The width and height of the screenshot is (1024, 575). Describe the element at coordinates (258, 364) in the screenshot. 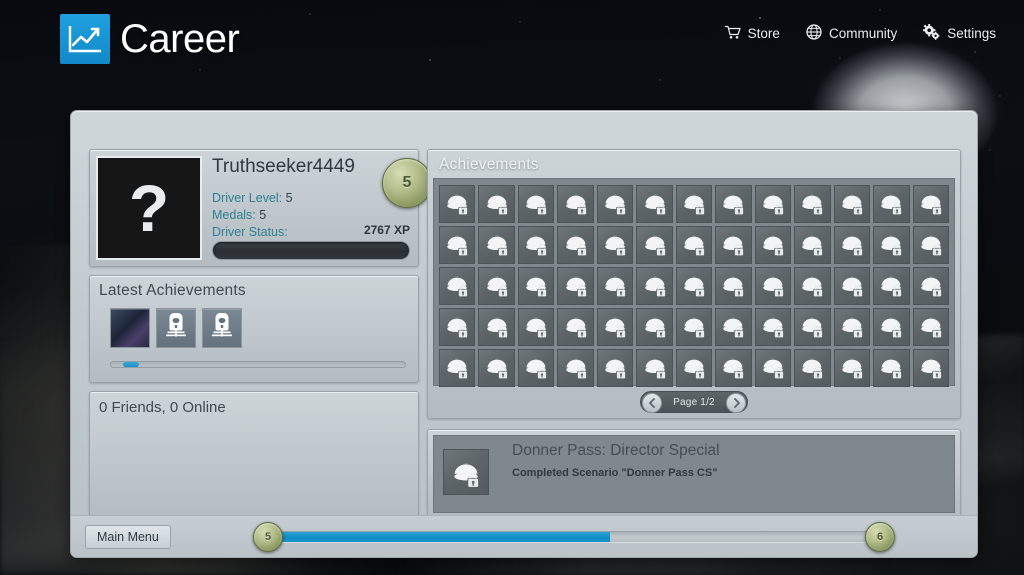

I see `latest-achievements-scrollbar` at that location.